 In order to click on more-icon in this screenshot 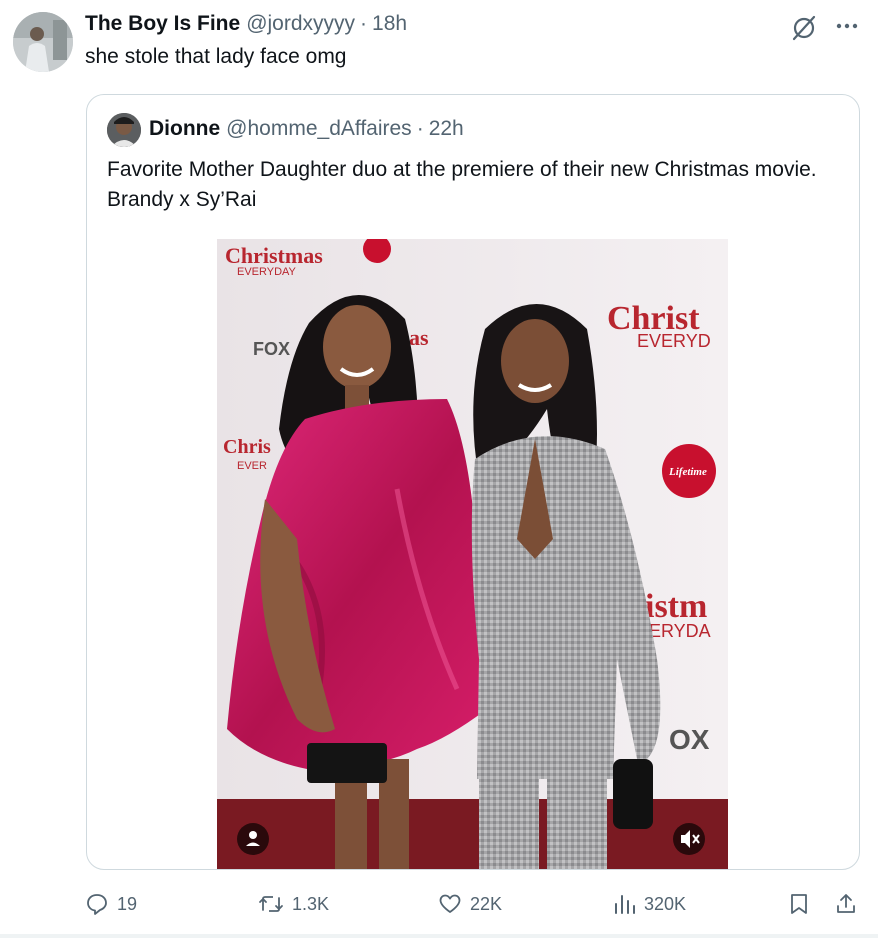, I will do `click(847, 26)`.